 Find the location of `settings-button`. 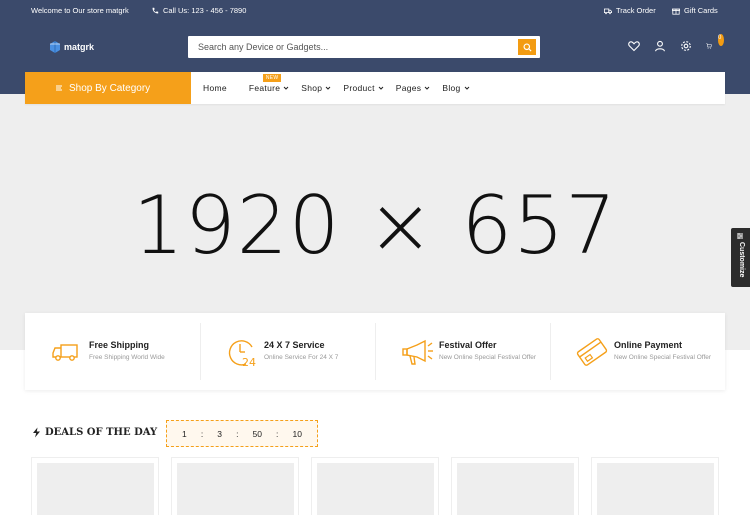

settings-button is located at coordinates (686, 46).